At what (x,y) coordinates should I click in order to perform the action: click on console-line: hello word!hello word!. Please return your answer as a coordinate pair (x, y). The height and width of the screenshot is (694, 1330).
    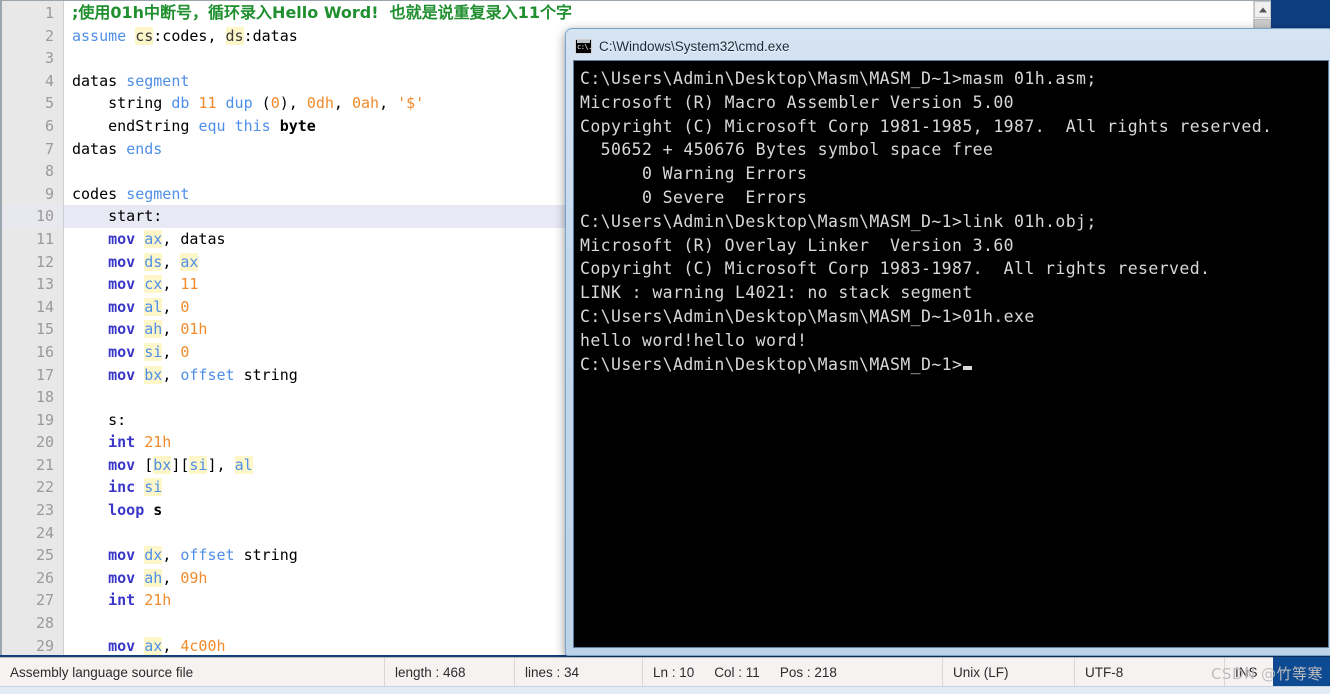
    Looking at the image, I should click on (694, 340).